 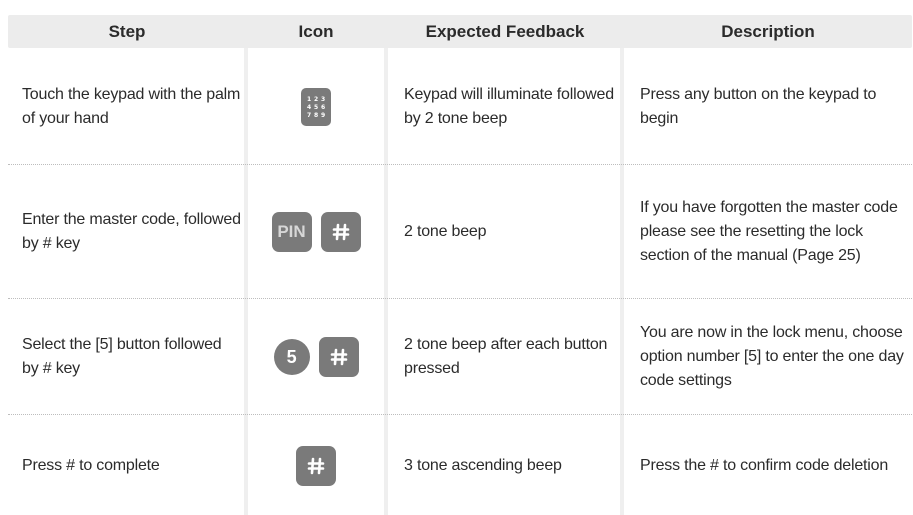 What do you see at coordinates (316, 31) in the screenshot?
I see `header-icon: Icon` at bounding box center [316, 31].